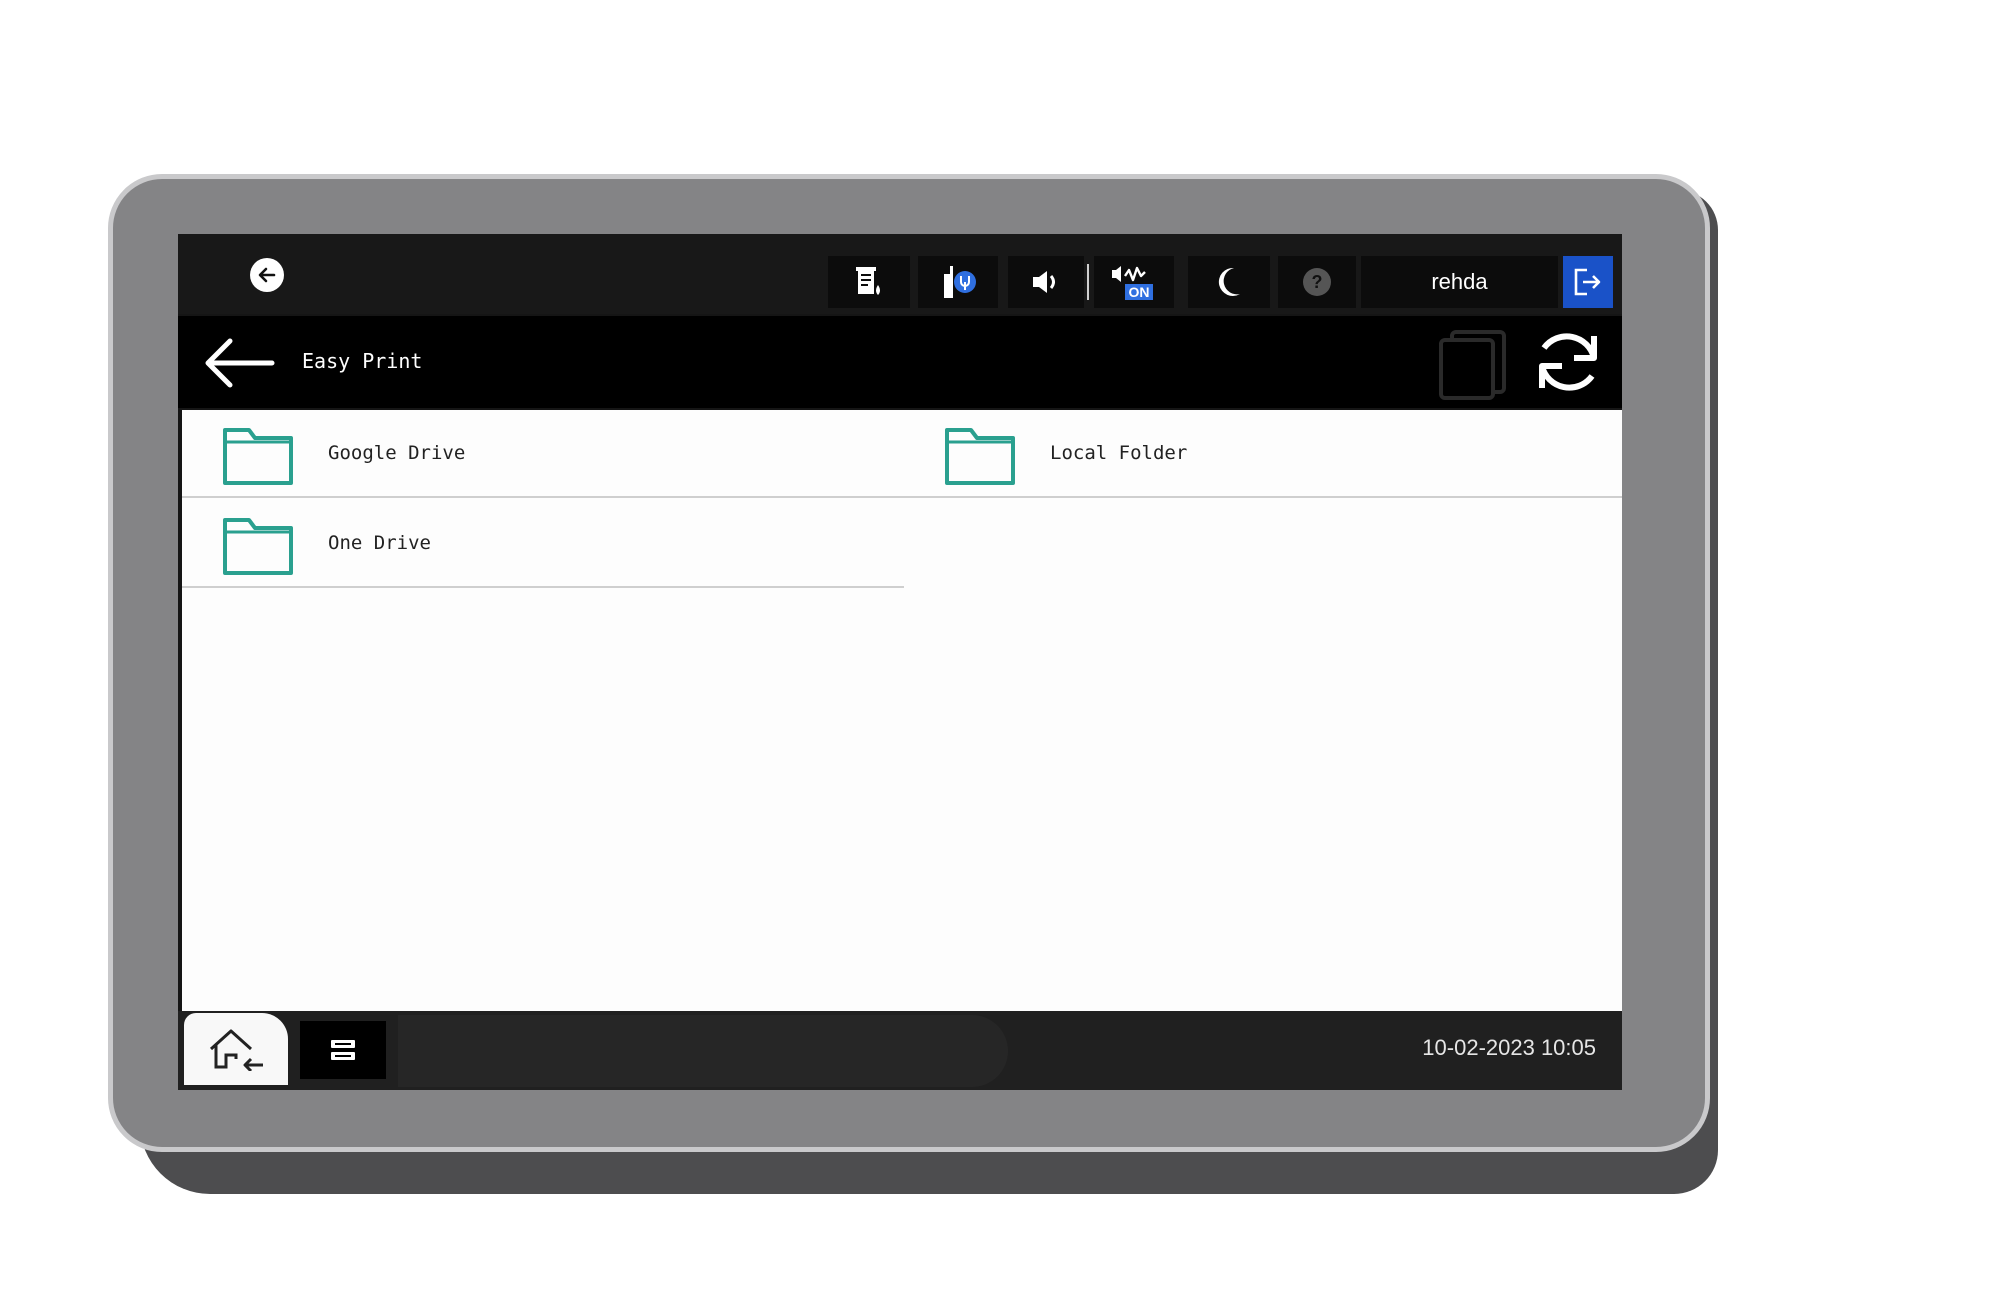 The width and height of the screenshot is (1999, 1289). Describe the element at coordinates (1509, 1047) in the screenshot. I see `date-time: 10-02-2023 10:05` at that location.